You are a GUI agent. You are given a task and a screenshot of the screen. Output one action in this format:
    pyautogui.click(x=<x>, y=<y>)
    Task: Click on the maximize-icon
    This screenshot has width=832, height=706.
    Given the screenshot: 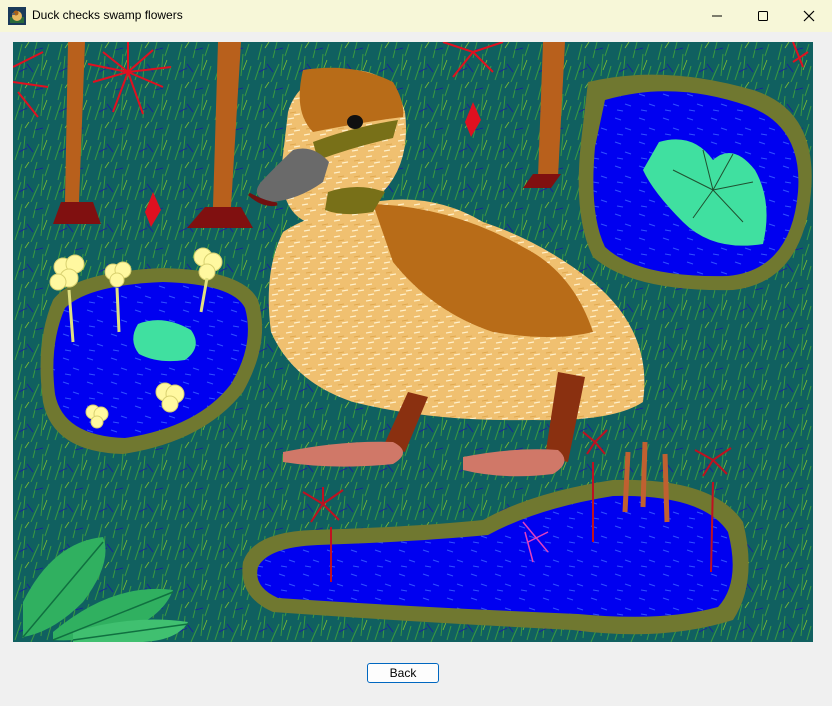 What is the action you would take?
    pyautogui.click(x=763, y=16)
    